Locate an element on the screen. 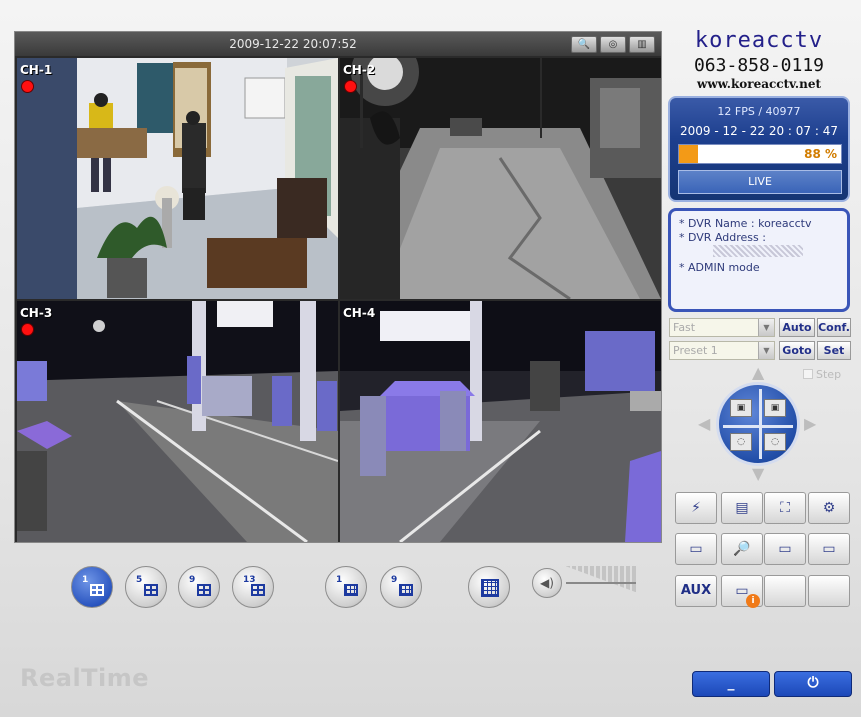 The width and height of the screenshot is (861, 717). set-button: Set is located at coordinates (834, 350).